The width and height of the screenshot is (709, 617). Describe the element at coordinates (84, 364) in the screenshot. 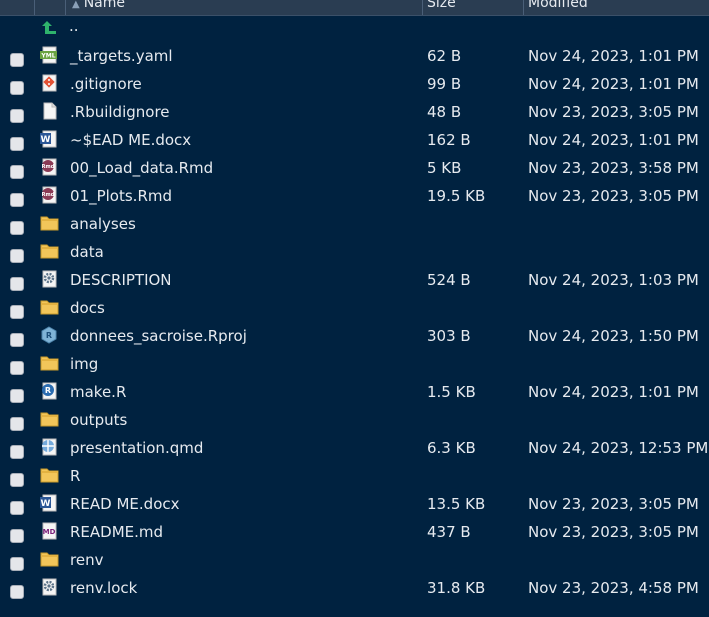

I see `file-name-link: img` at that location.